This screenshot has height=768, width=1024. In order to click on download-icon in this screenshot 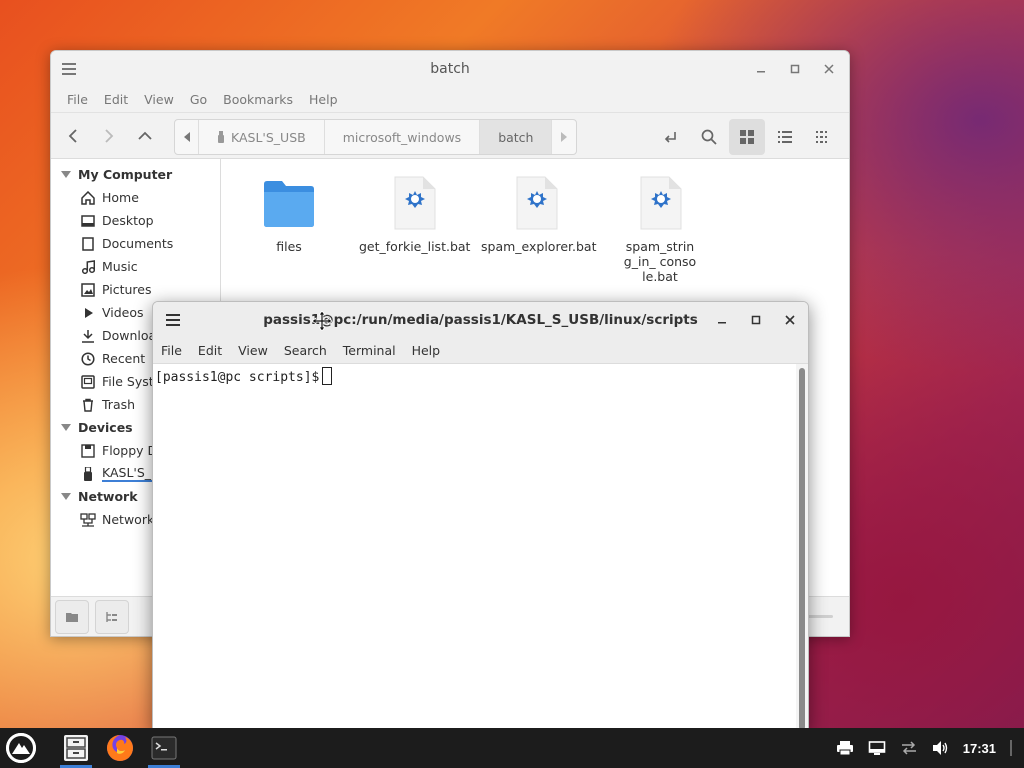, I will do `click(88, 336)`.